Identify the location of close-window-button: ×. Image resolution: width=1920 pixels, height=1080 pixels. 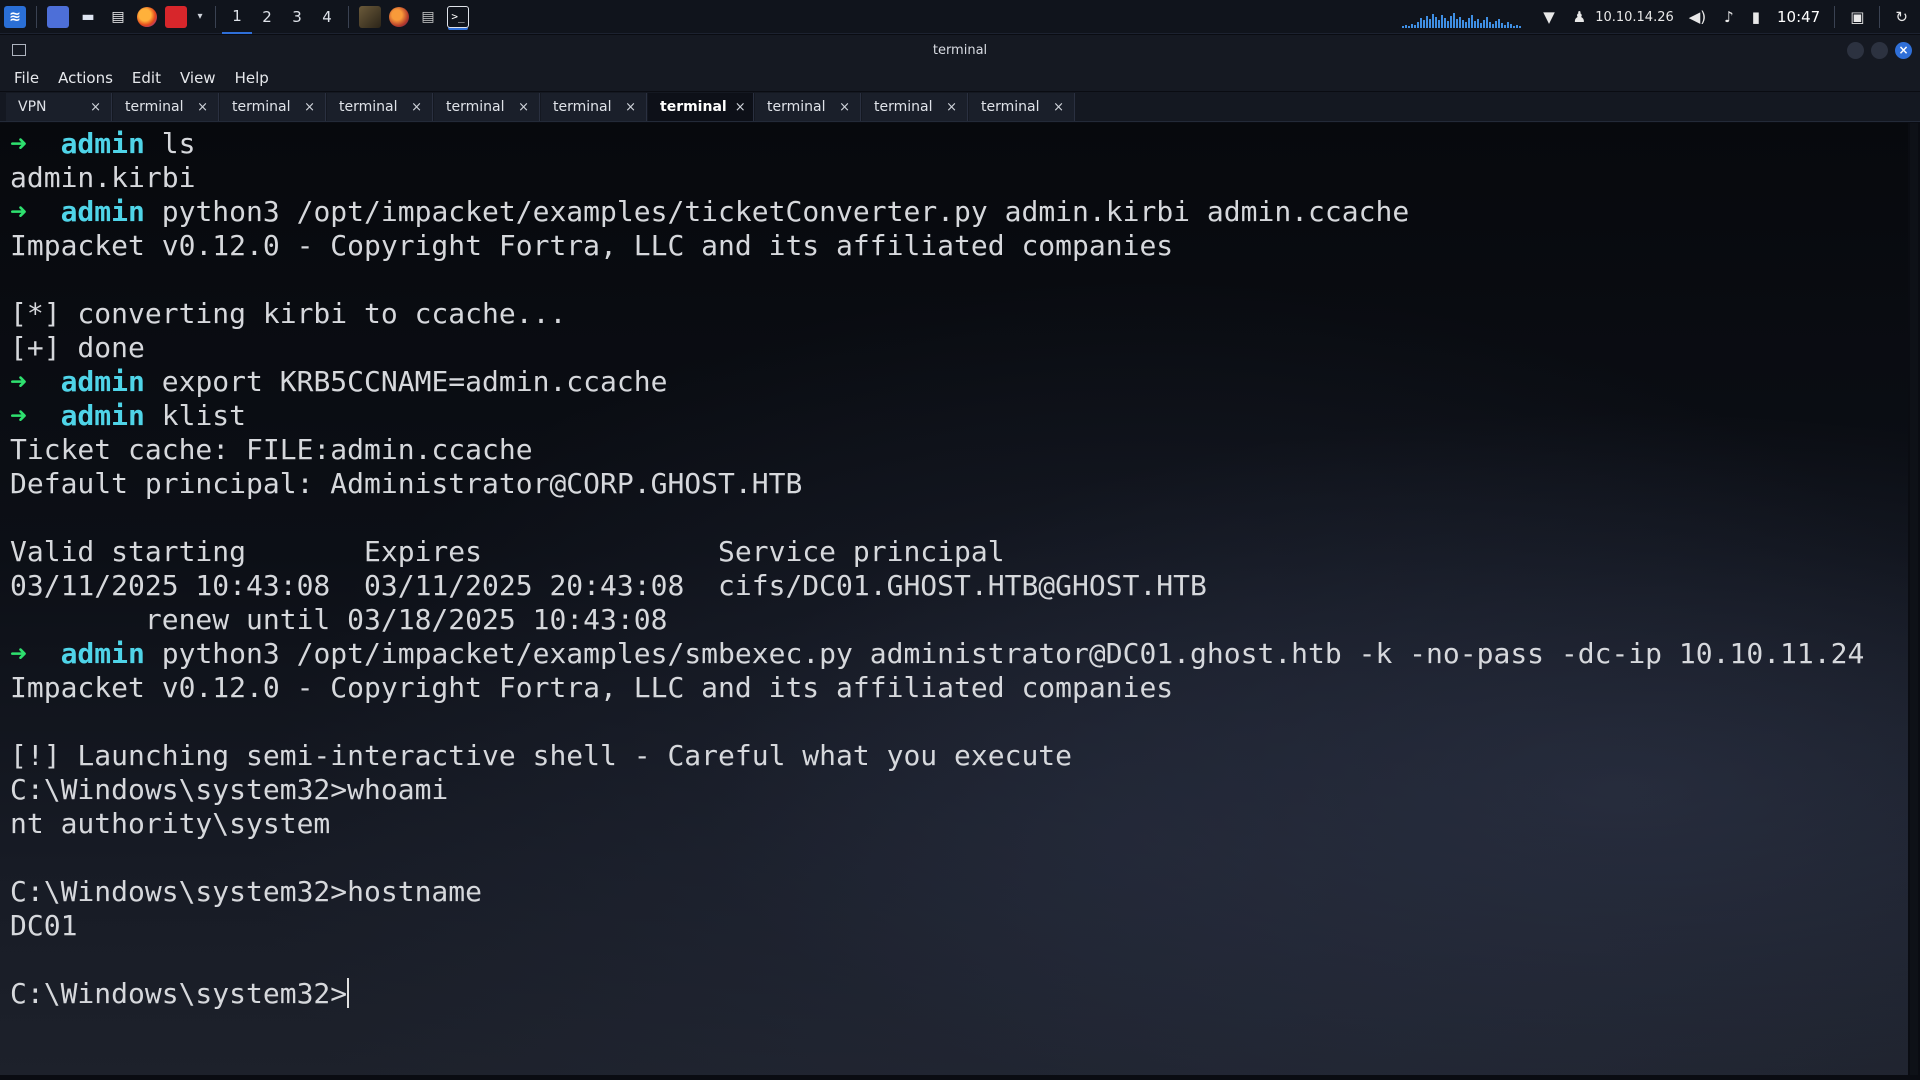
(1903, 50).